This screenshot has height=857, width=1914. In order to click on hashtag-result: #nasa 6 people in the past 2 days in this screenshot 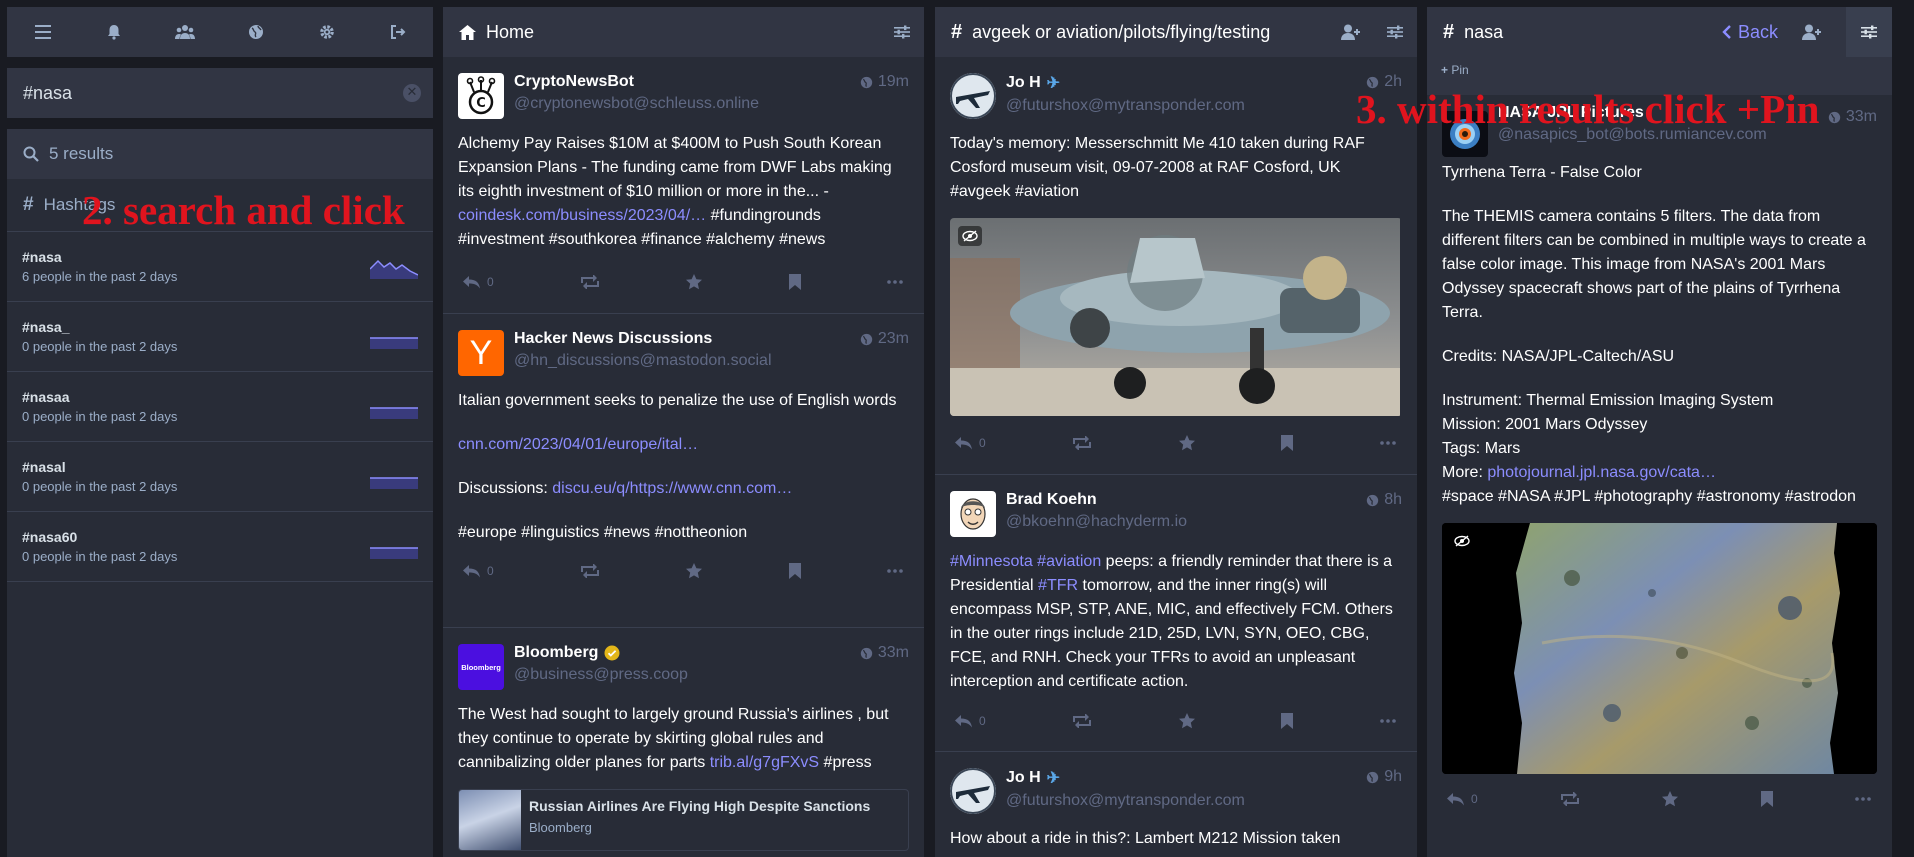, I will do `click(220, 267)`.